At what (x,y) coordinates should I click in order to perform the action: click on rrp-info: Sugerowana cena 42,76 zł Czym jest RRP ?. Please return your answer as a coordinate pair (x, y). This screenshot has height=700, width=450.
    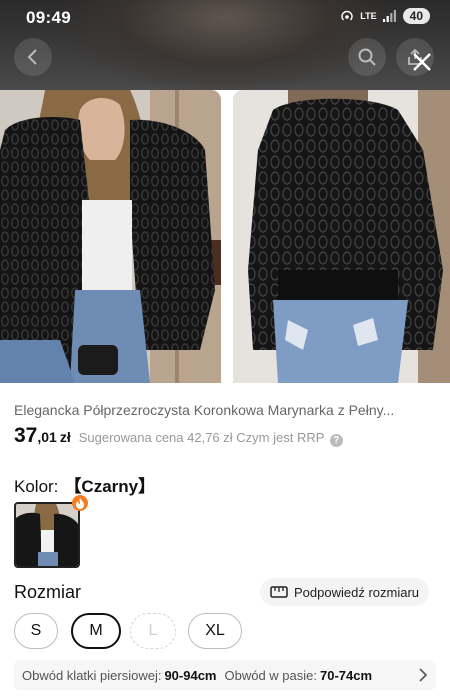
    Looking at the image, I should click on (211, 438).